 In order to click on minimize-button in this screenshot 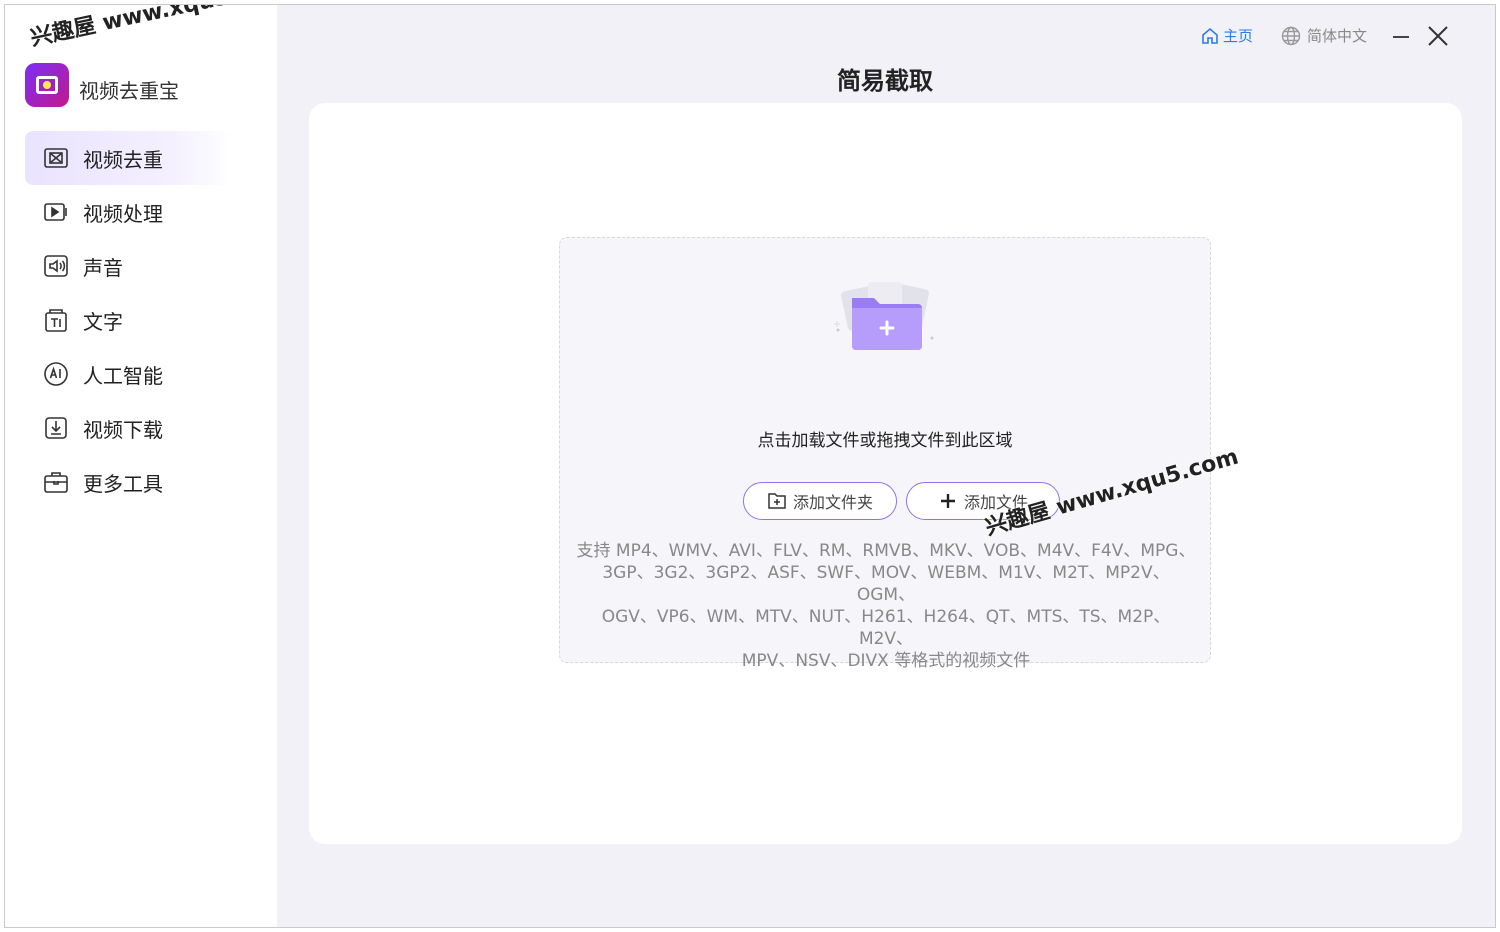, I will do `click(1401, 37)`.